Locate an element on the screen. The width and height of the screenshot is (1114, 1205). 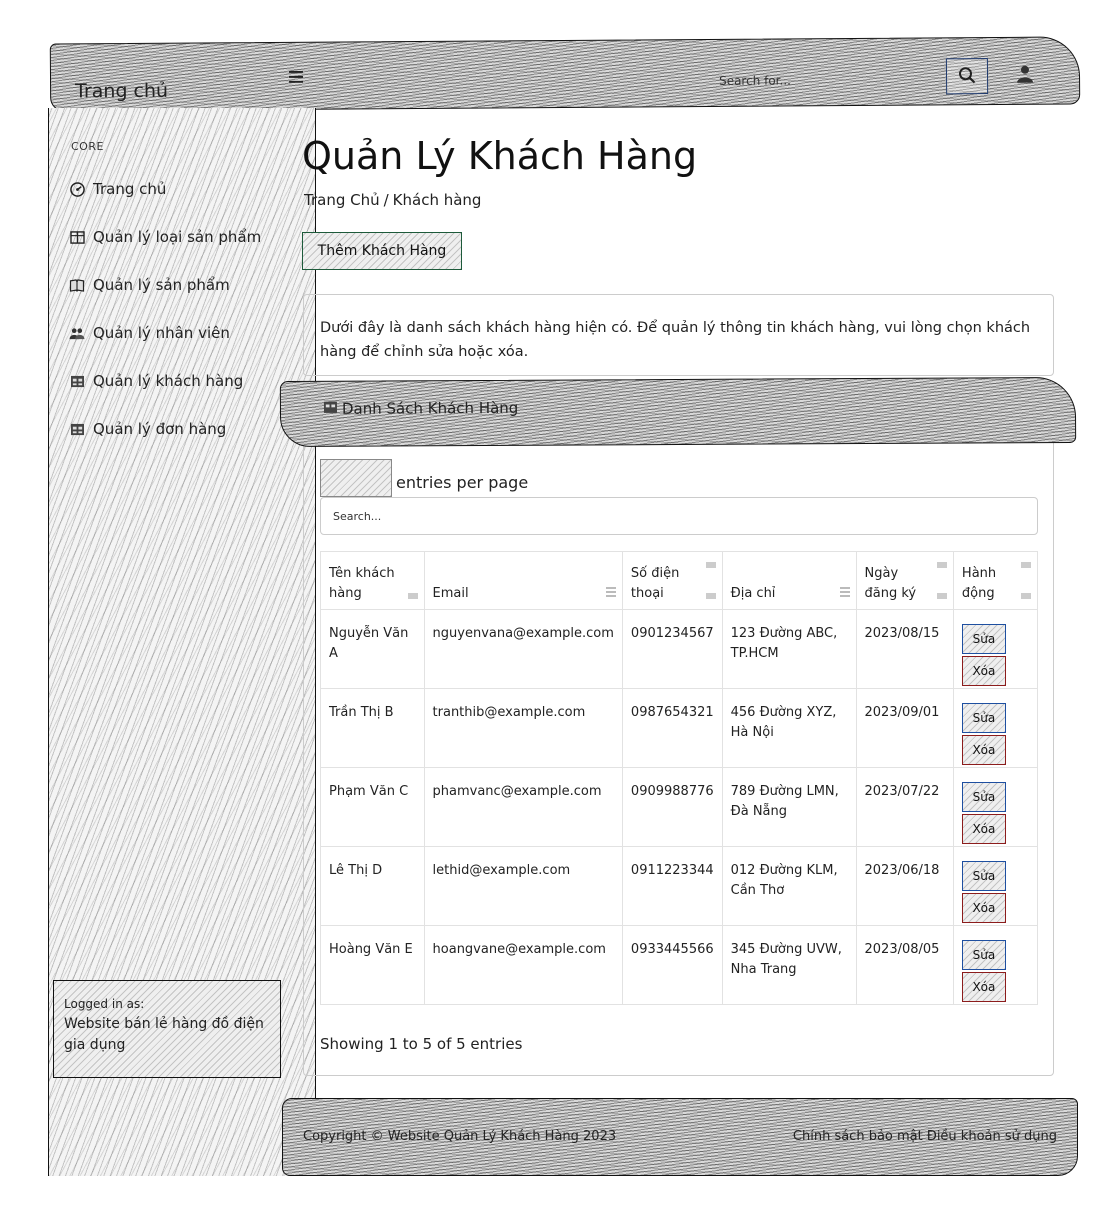
column-header-actions: Hành động is located at coordinates (995, 580).